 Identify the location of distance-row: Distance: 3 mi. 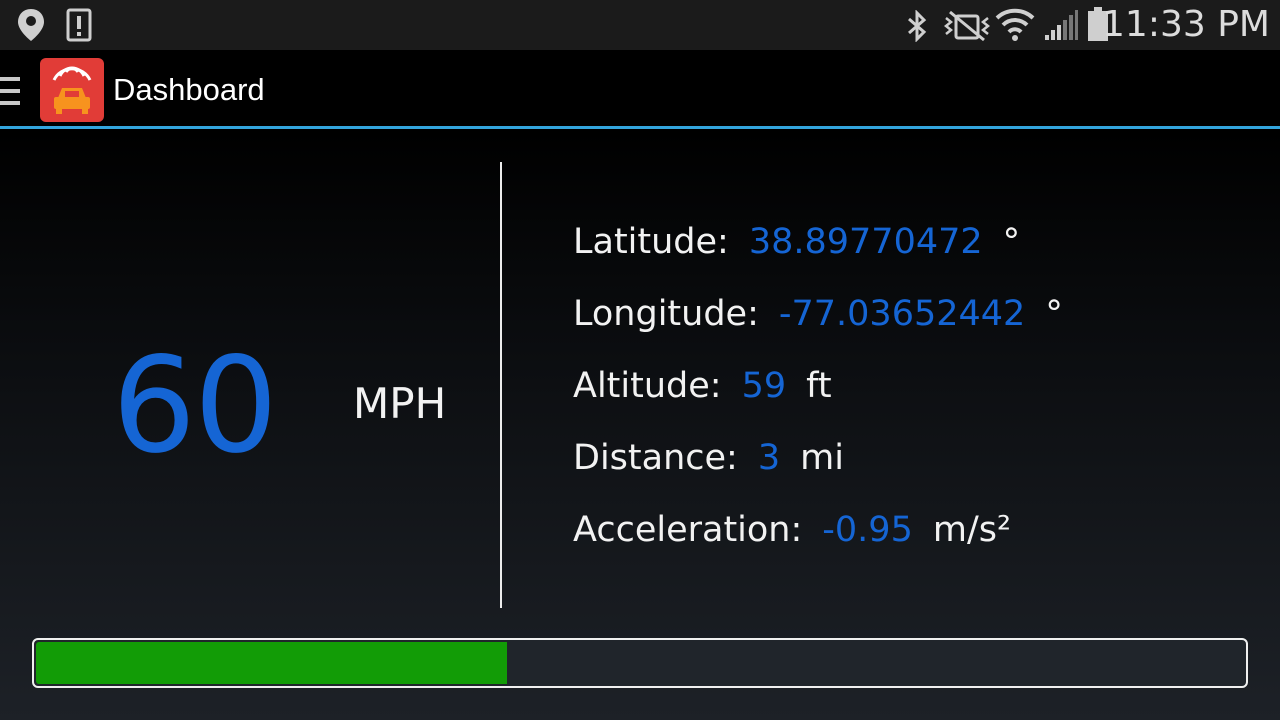
(708, 458).